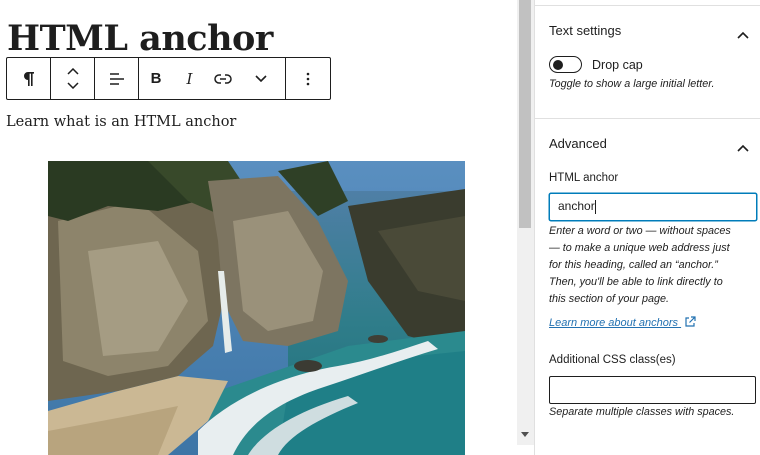 The width and height of the screenshot is (760, 455). What do you see at coordinates (525, 434) in the screenshot?
I see `scroll-down-arrow-icon` at bounding box center [525, 434].